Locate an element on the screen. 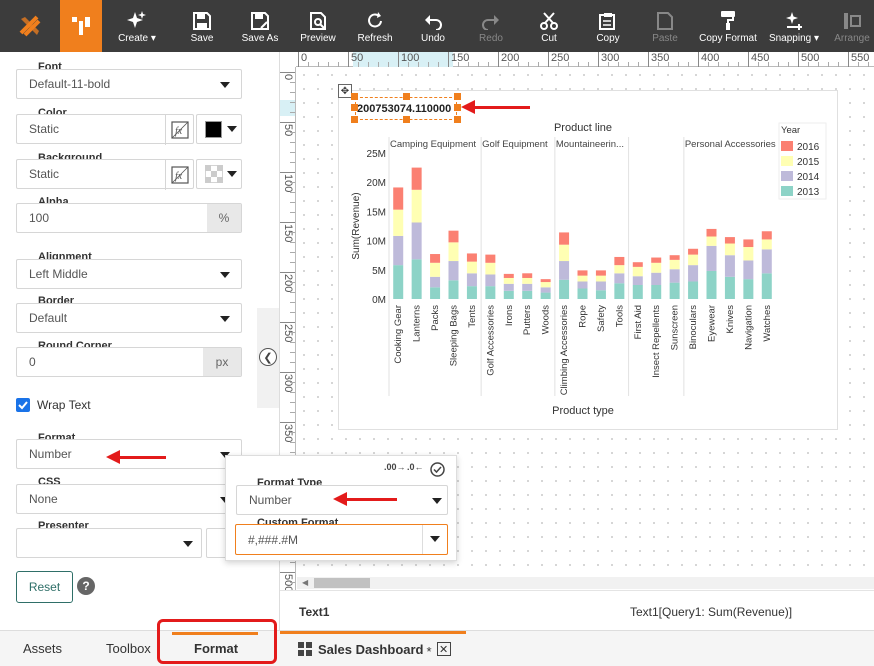  group-header: Personal Accessories is located at coordinates (730, 144).